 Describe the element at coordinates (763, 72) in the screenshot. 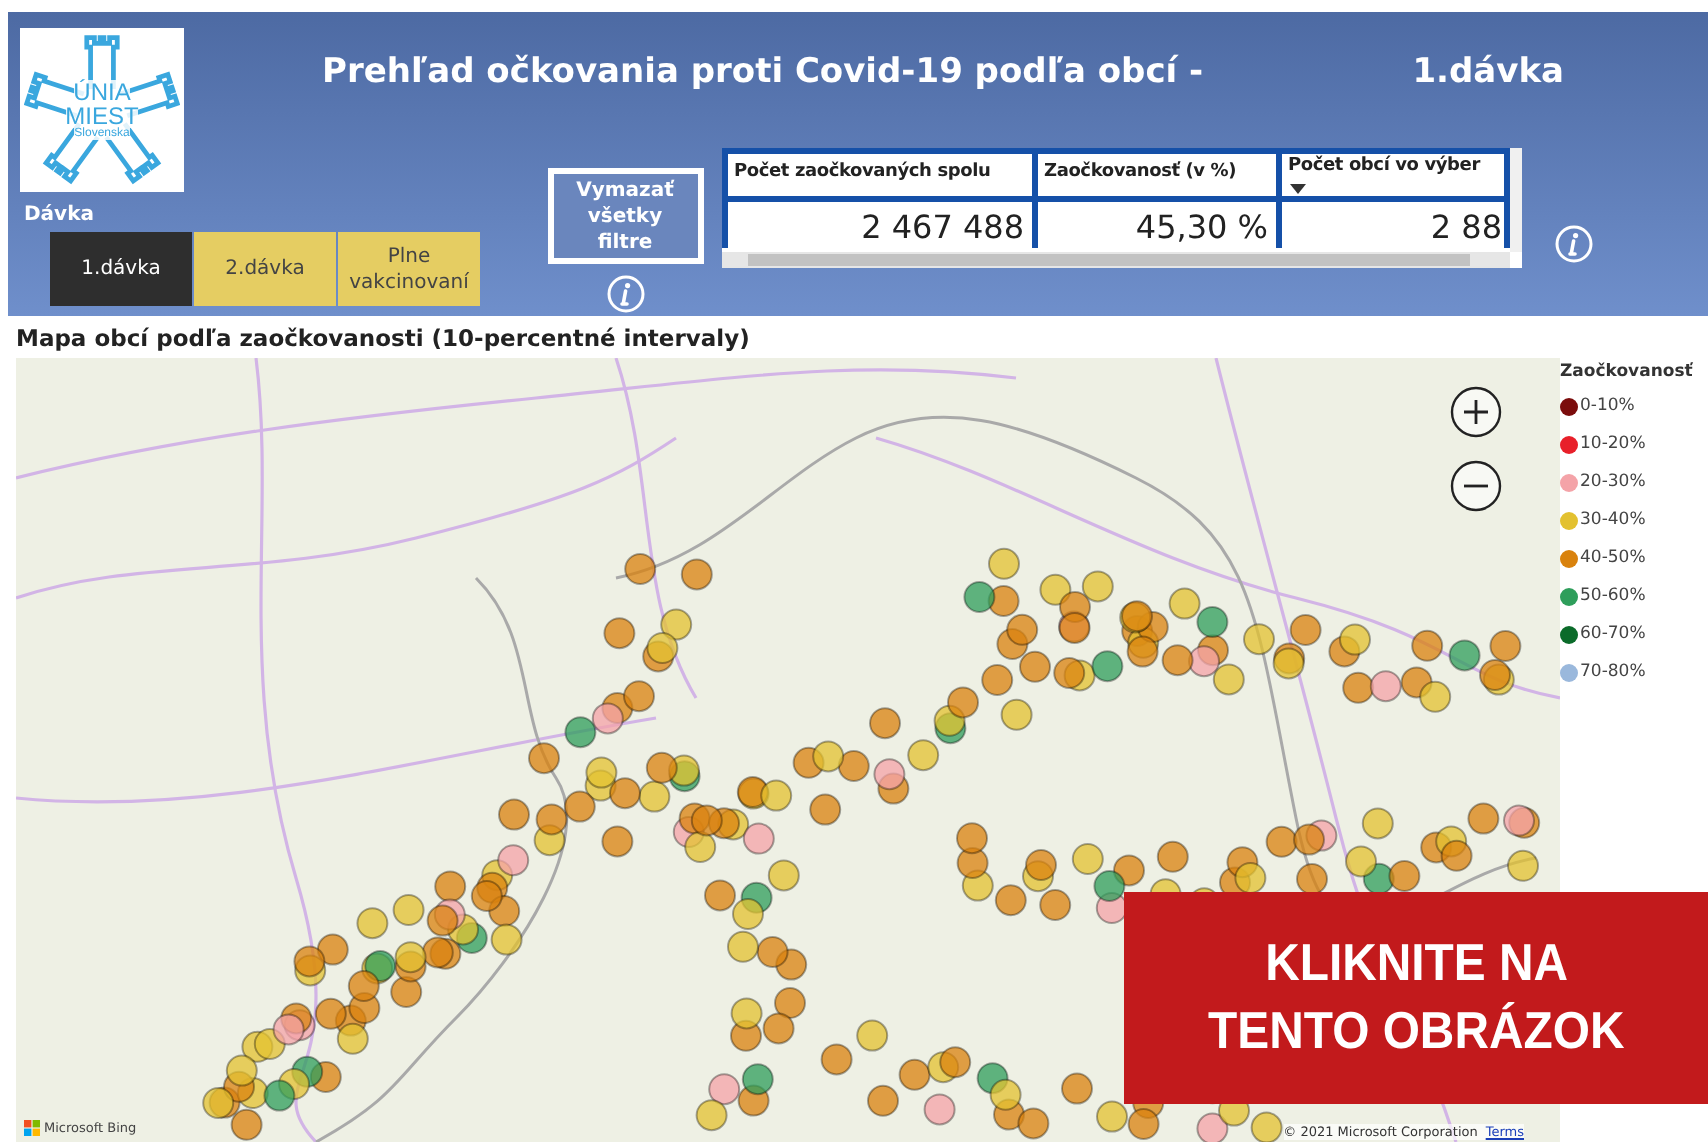

I see `report-title: Prehľad očkovania proti Covid-19 podľa obcí -` at that location.